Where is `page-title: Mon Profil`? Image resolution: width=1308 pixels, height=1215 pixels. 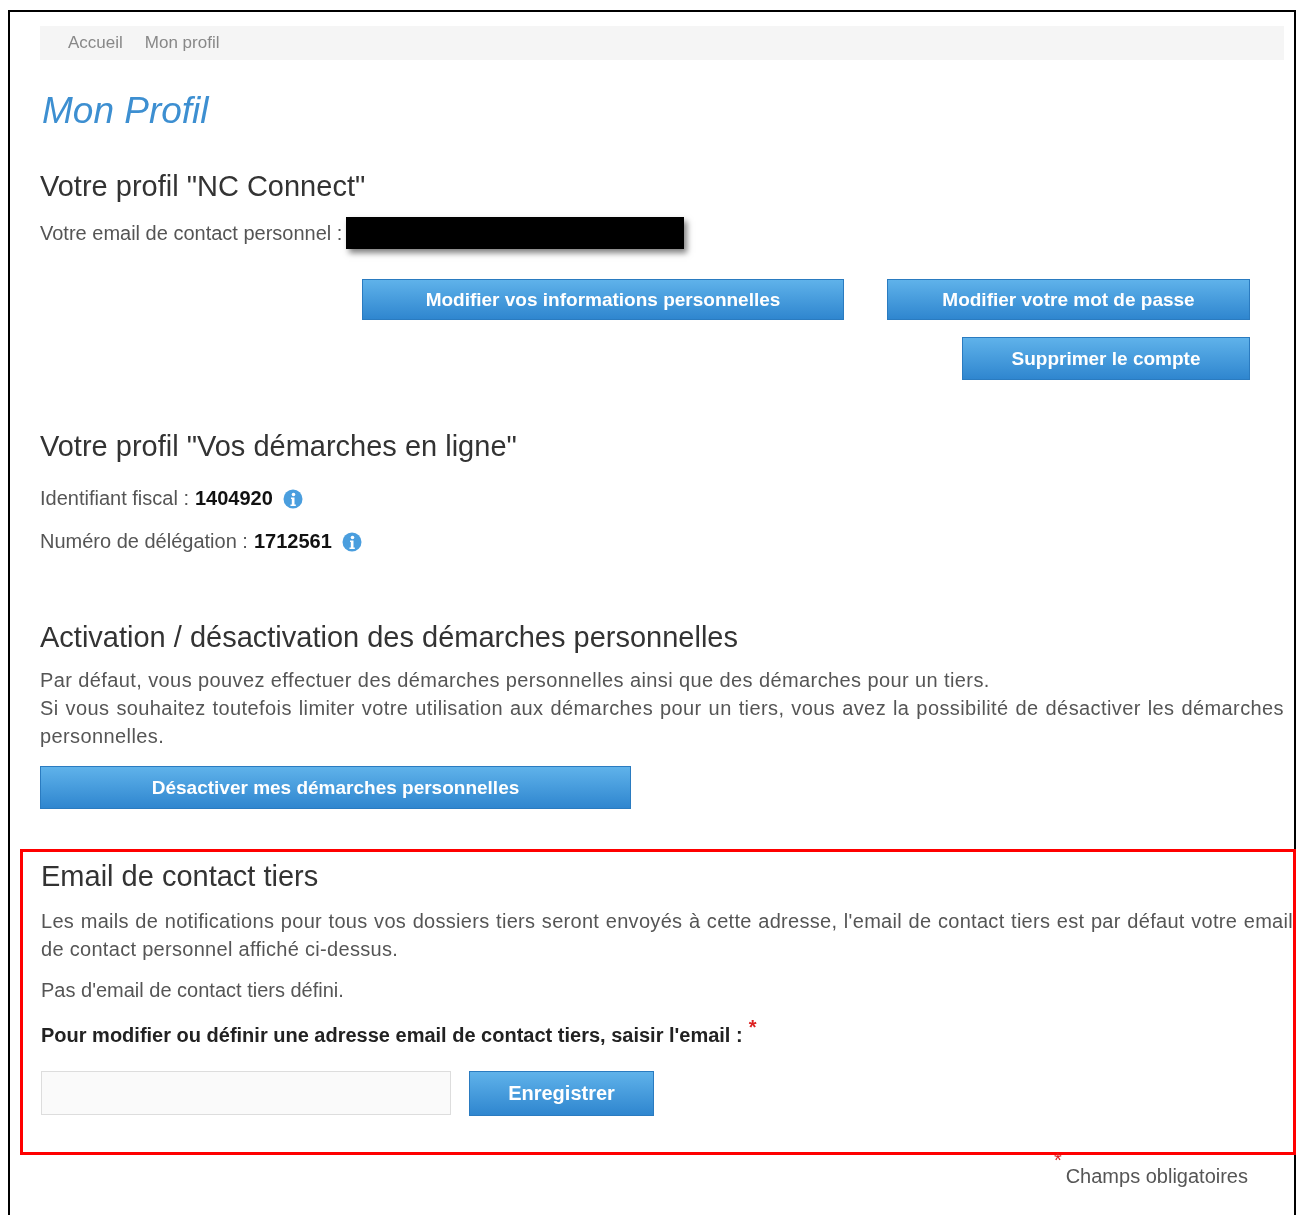 page-title: Mon Profil is located at coordinates (126, 111).